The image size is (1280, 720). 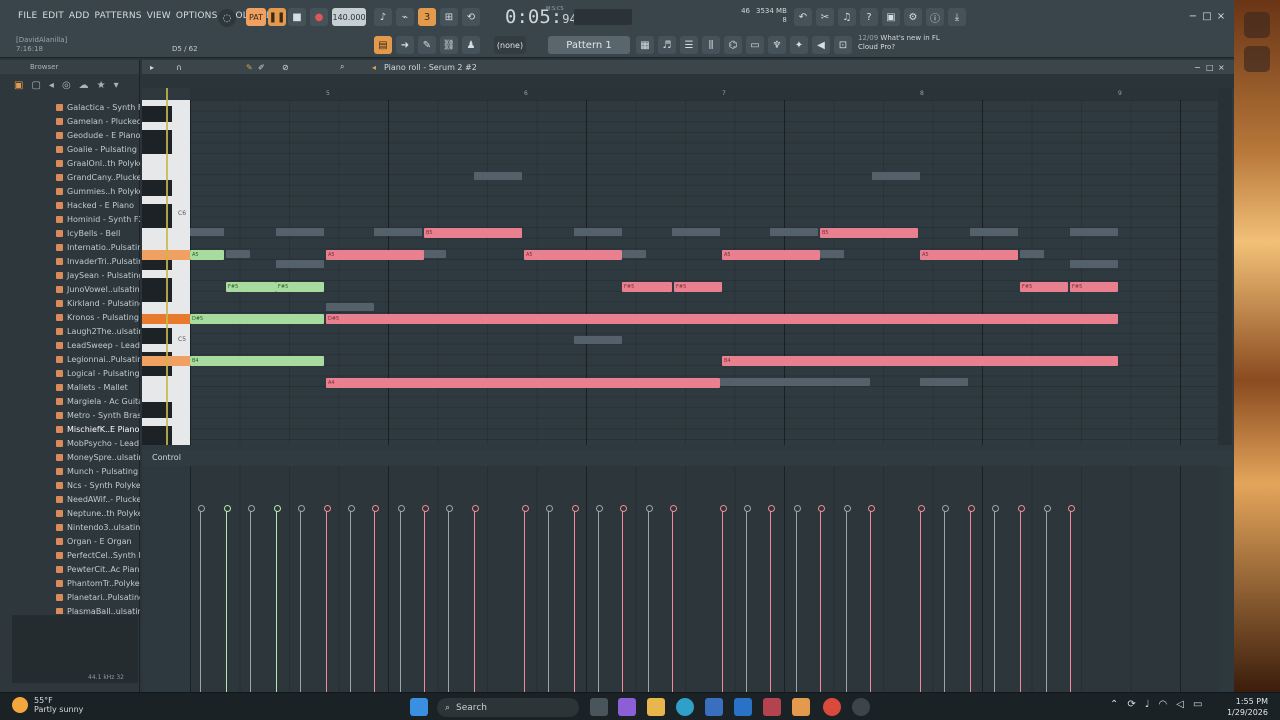 I want to click on wifi-icon: ◠, so click(x=1163, y=704).